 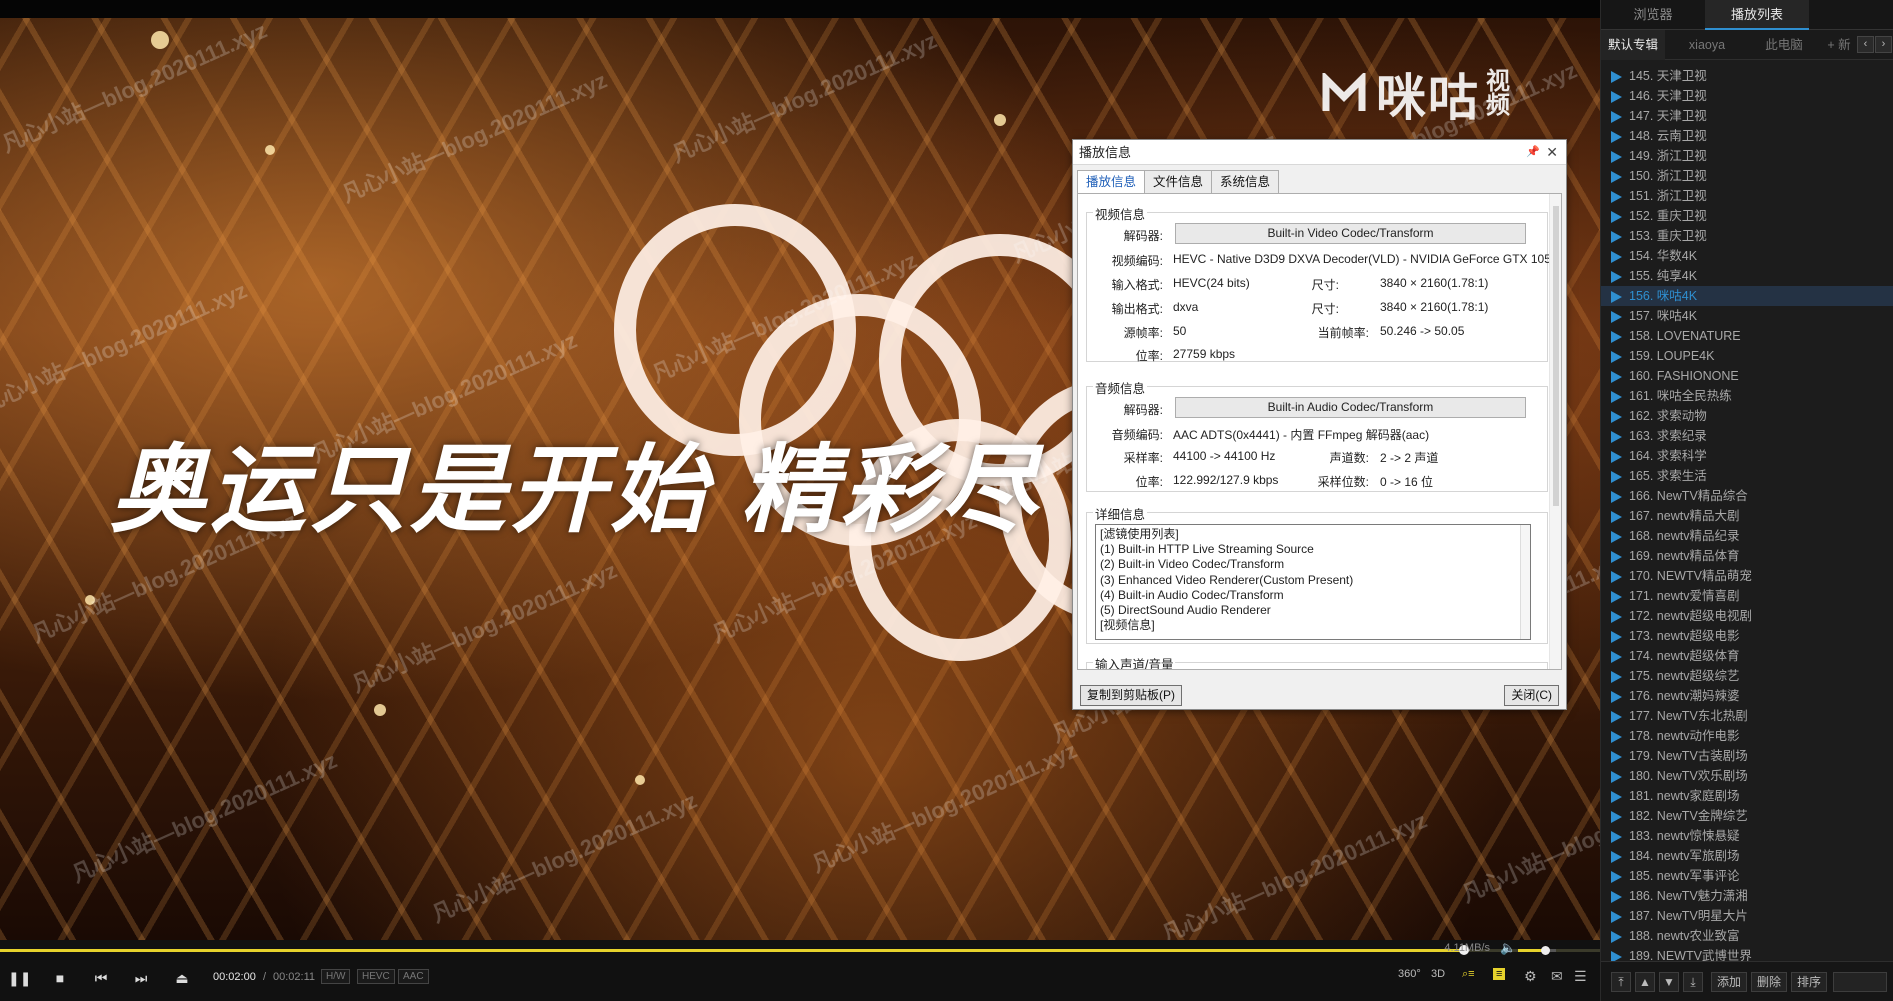 What do you see at coordinates (1111, 182) in the screenshot?
I see `tab-playback-info: 播放信息` at bounding box center [1111, 182].